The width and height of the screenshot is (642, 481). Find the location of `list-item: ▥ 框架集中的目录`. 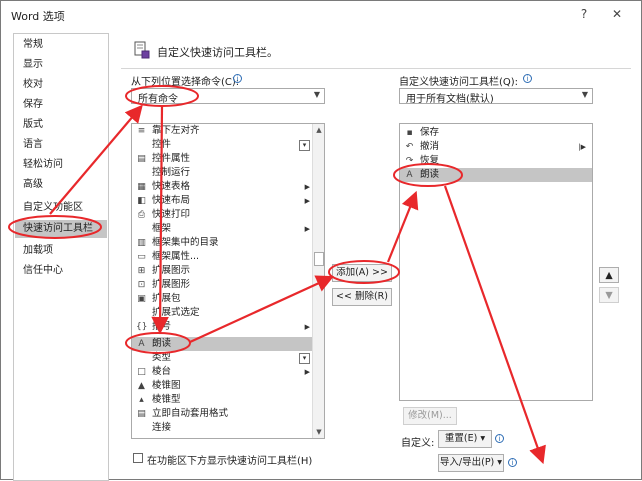

list-item: ▥ 框架集中的目录 is located at coordinates (223, 243).